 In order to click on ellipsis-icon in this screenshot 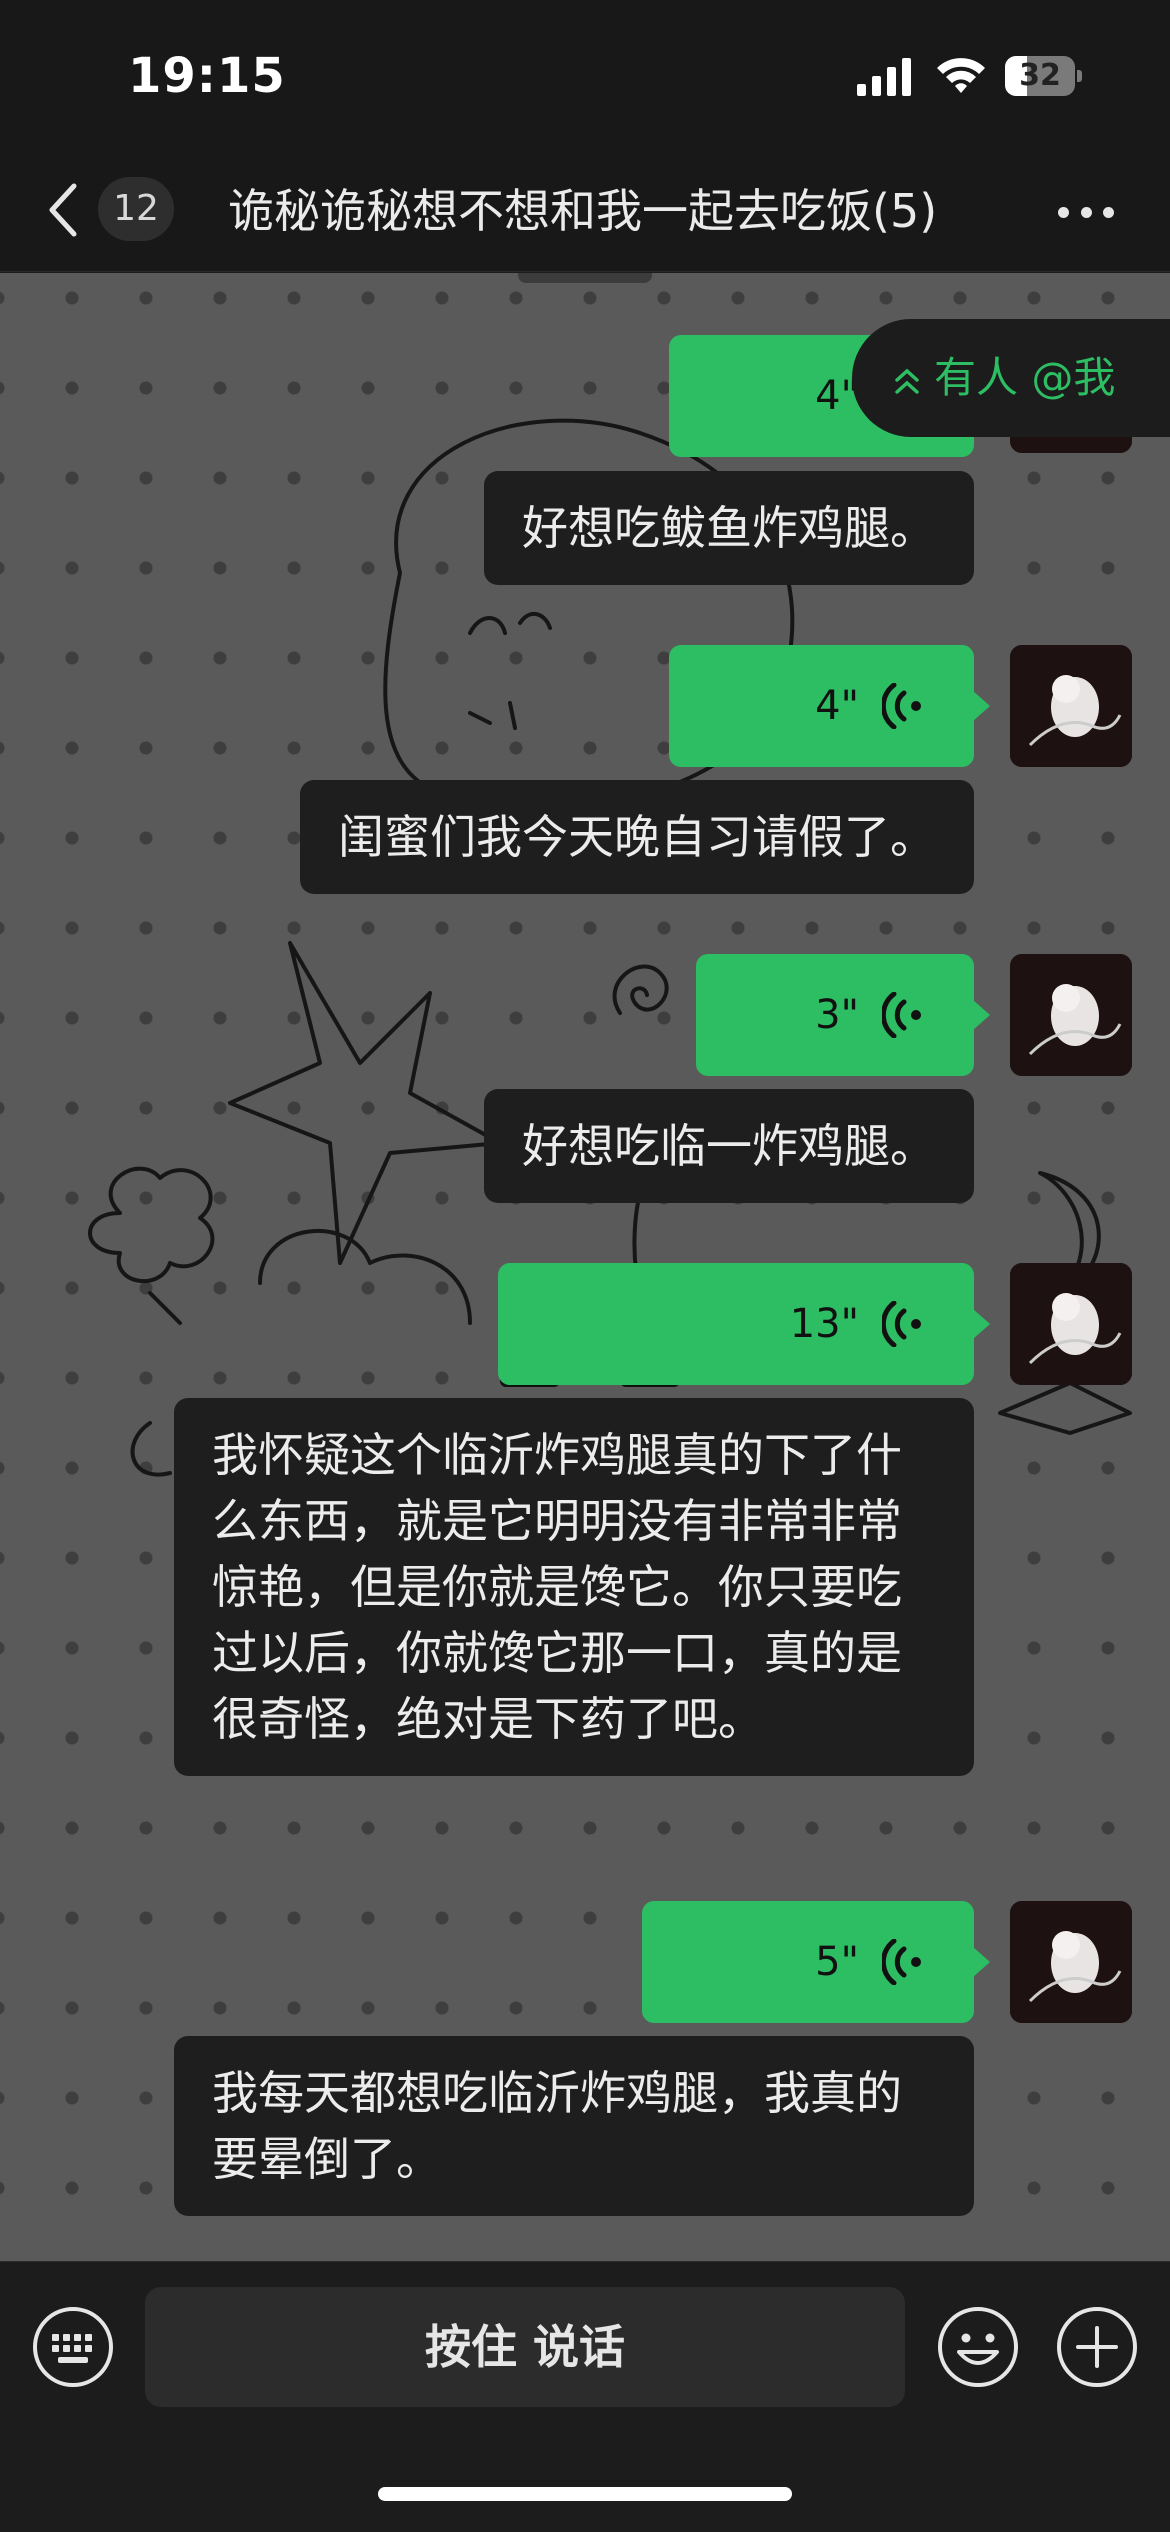, I will do `click(1086, 212)`.